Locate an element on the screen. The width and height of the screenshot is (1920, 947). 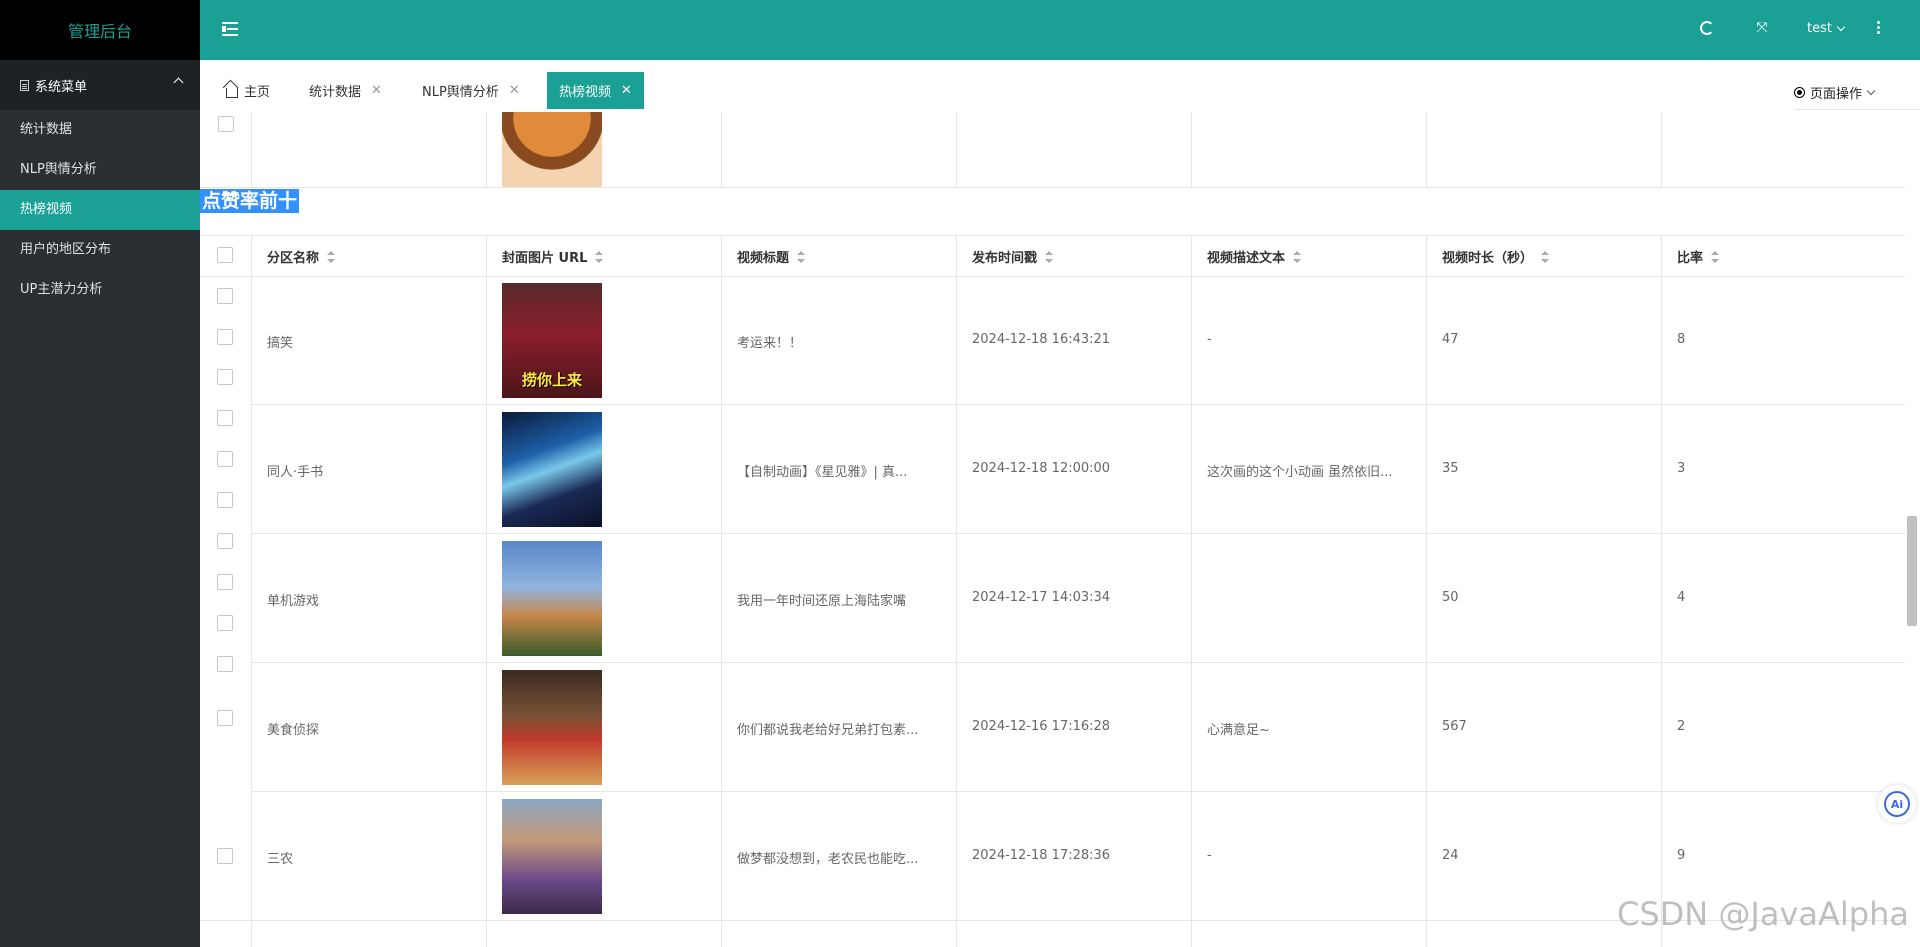
document-icon is located at coordinates (24, 85).